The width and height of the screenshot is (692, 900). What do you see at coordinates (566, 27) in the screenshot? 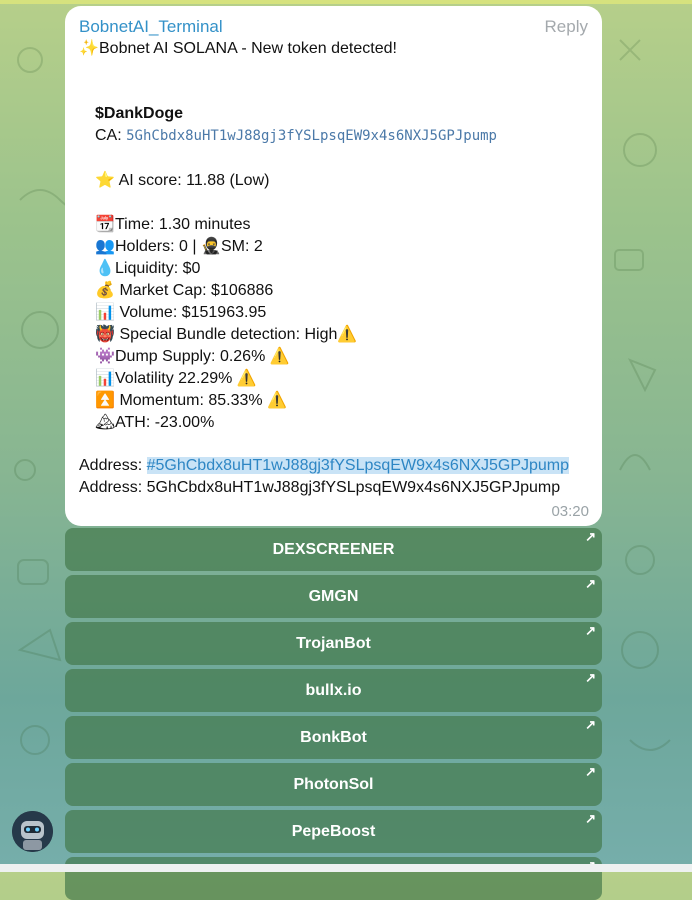
I see `reply-button: Reply` at bounding box center [566, 27].